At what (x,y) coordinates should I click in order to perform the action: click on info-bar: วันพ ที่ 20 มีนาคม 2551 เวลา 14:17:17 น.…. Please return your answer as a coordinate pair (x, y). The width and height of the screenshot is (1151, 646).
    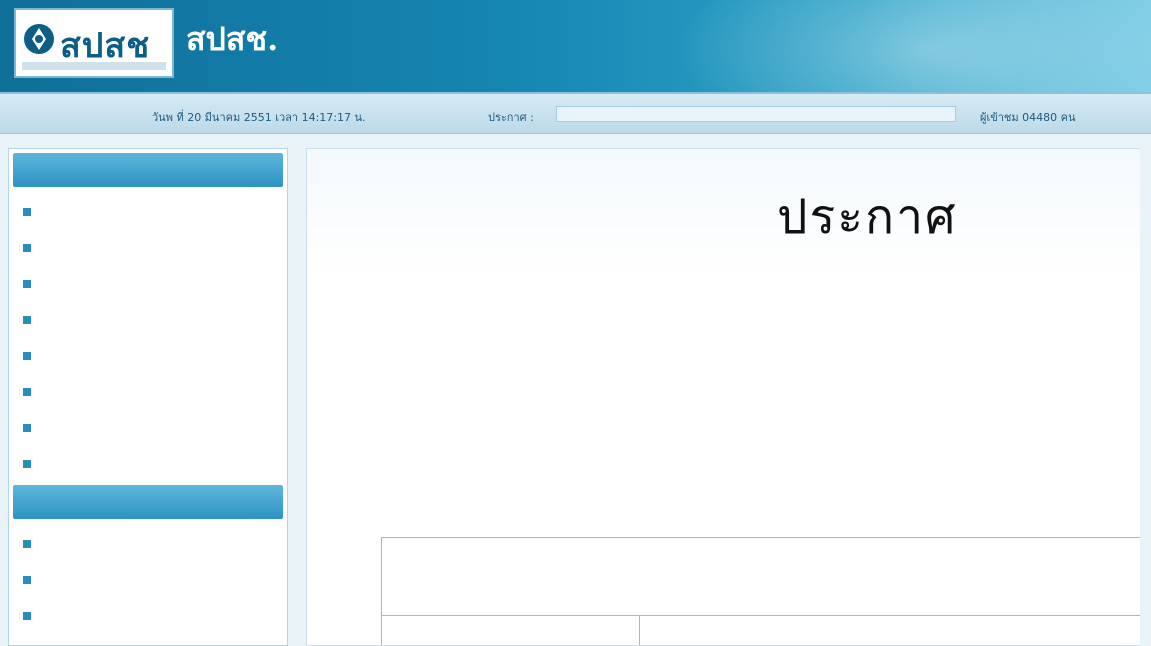
    Looking at the image, I should click on (575, 113).